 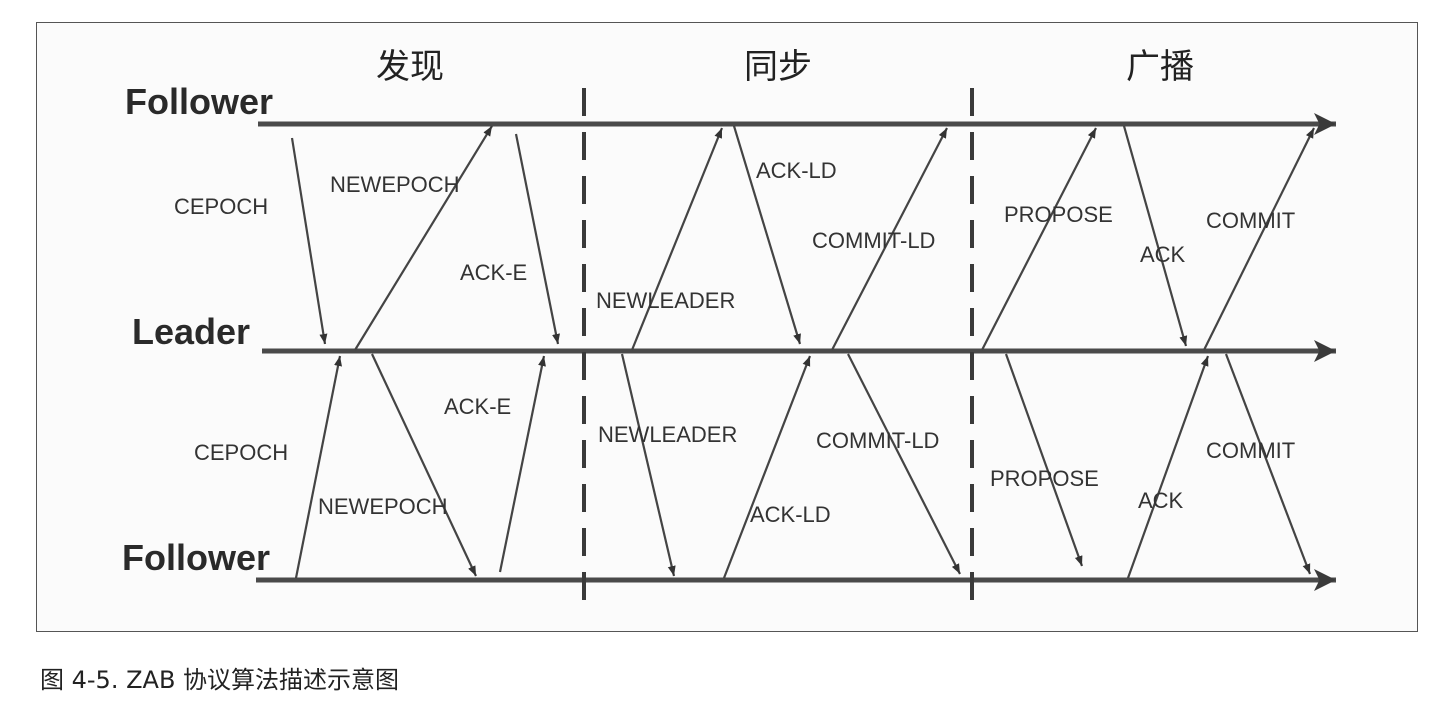 What do you see at coordinates (1155, 236) in the screenshot?
I see `arrow-ack-top` at bounding box center [1155, 236].